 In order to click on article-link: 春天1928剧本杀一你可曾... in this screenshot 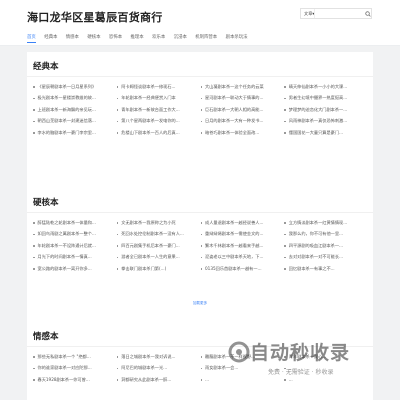, I will do `click(75, 380)`.